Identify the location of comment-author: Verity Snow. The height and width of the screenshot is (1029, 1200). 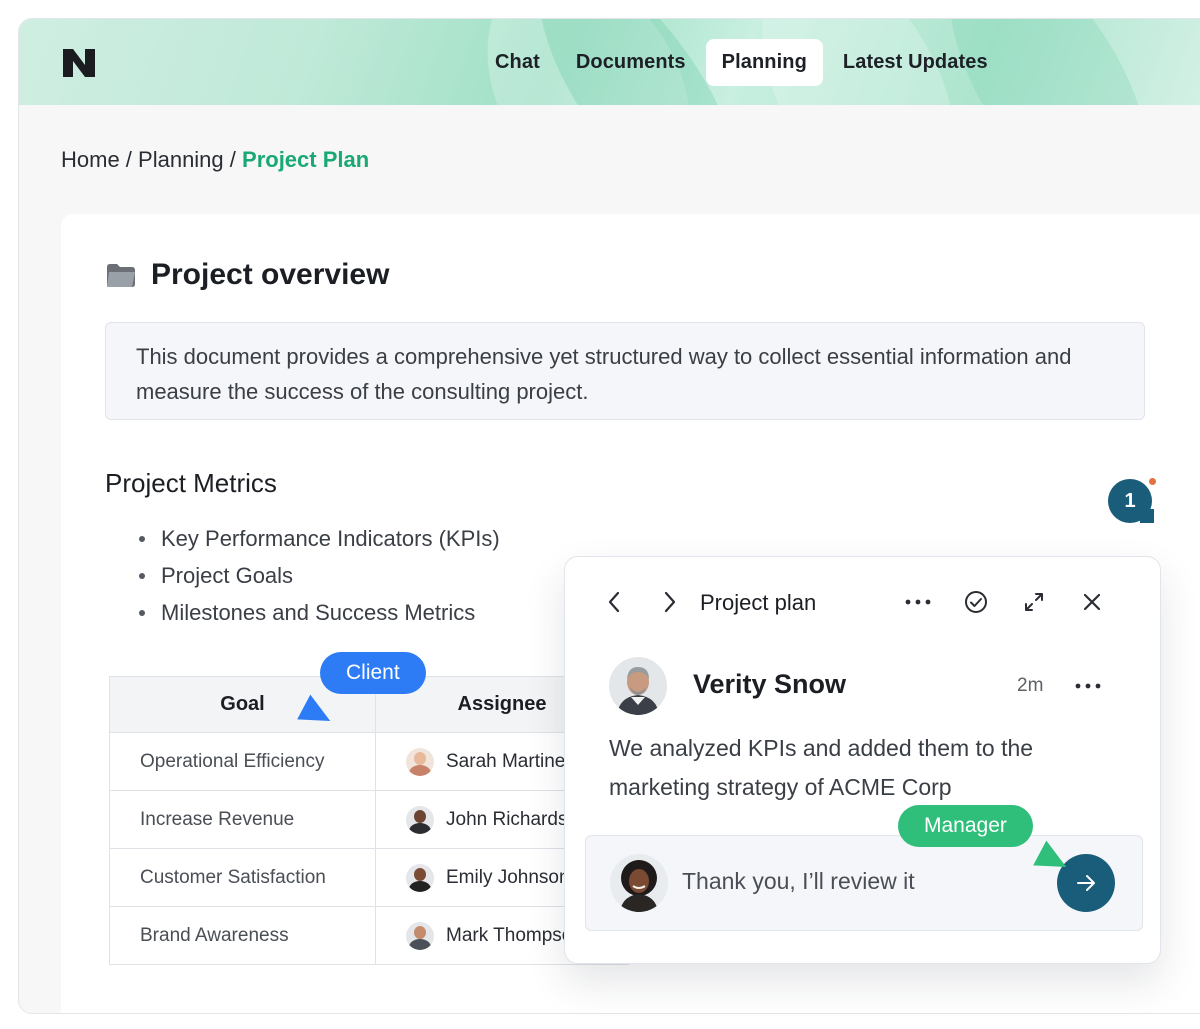
(770, 684).